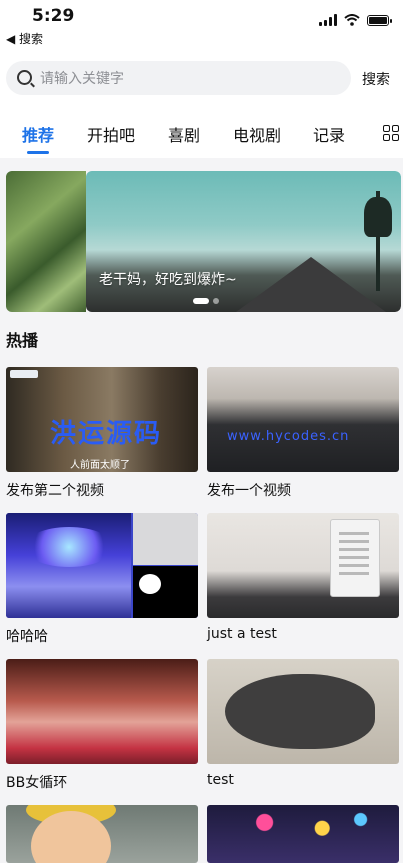 Image resolution: width=403 pixels, height=863 pixels. What do you see at coordinates (257, 134) in the screenshot?
I see `tab-tv-series: 电视剧` at bounding box center [257, 134].